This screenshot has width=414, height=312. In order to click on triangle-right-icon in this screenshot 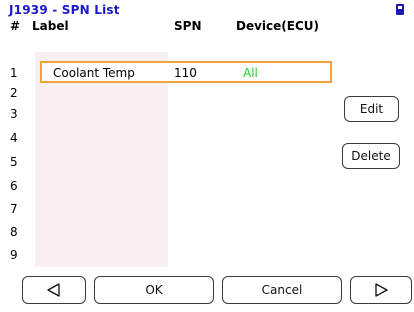, I will do `click(381, 290)`.